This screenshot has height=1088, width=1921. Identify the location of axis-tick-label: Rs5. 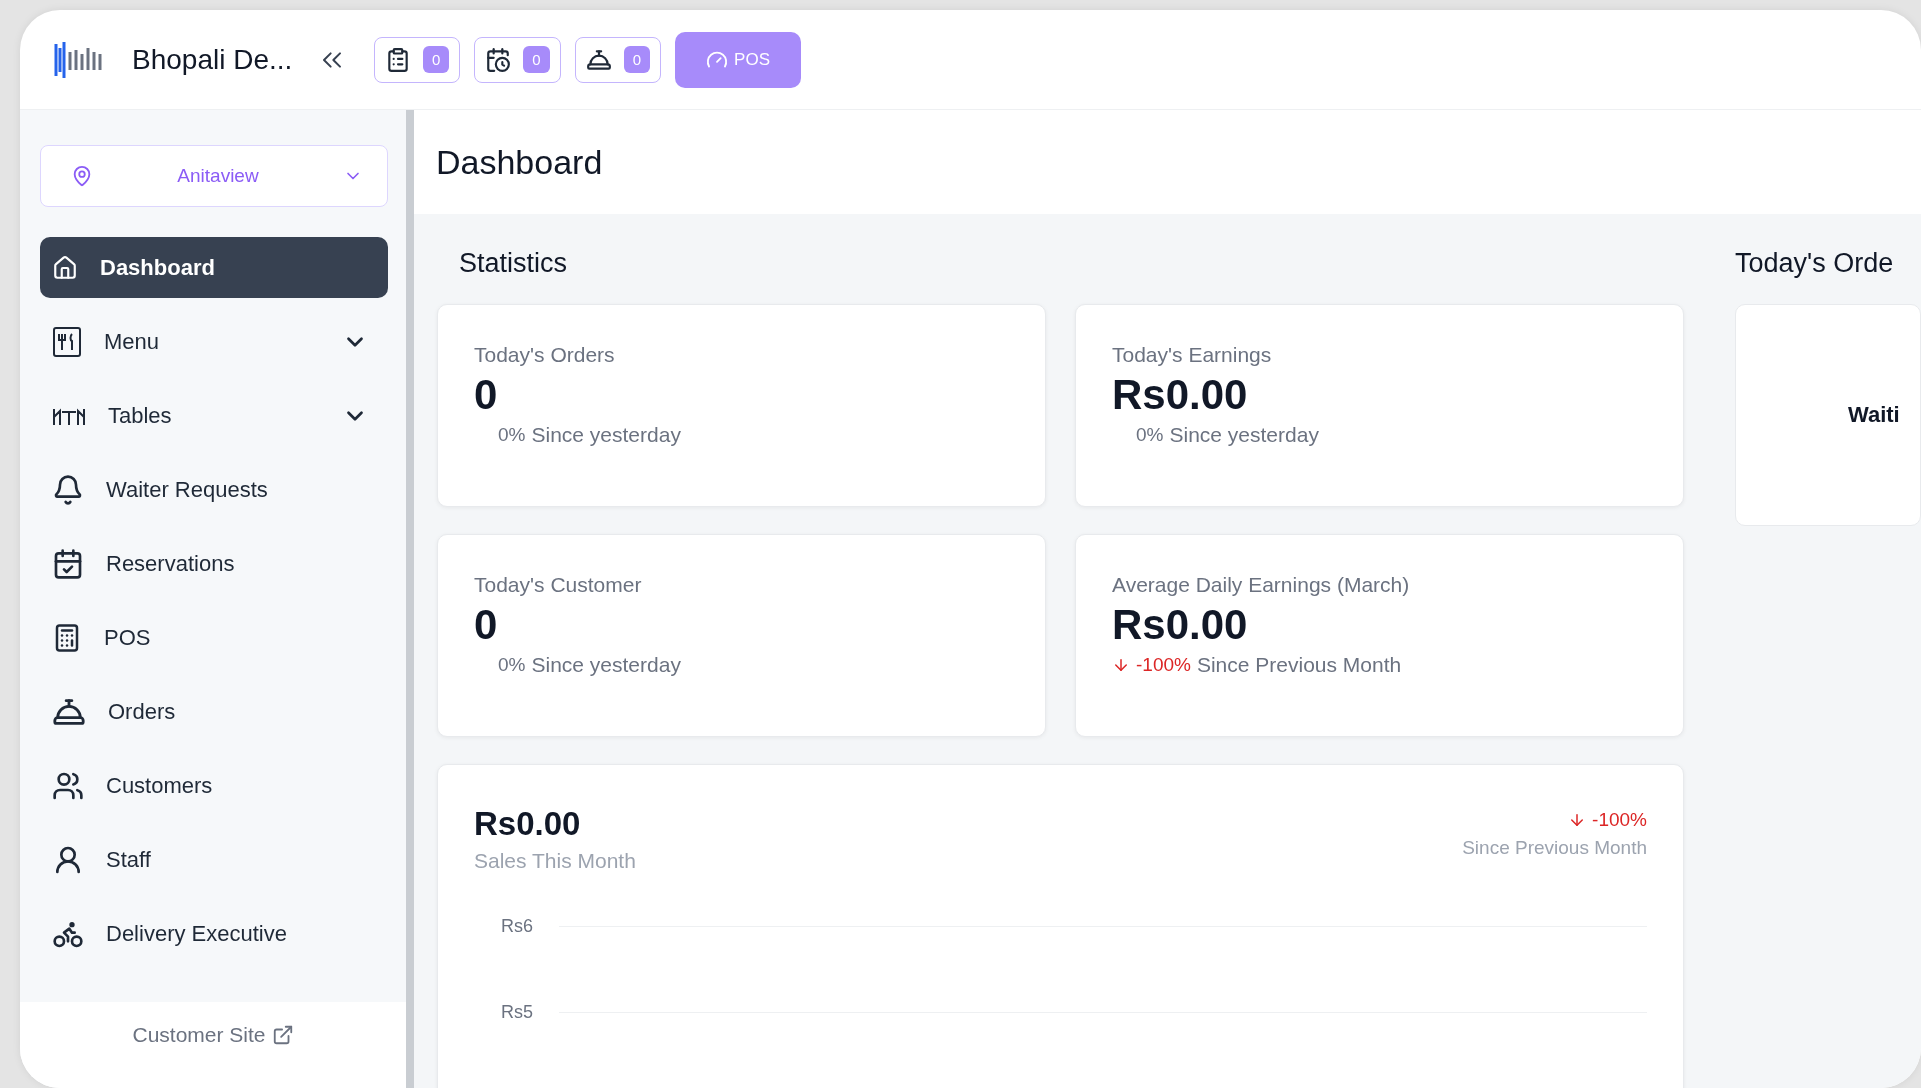
(517, 1012).